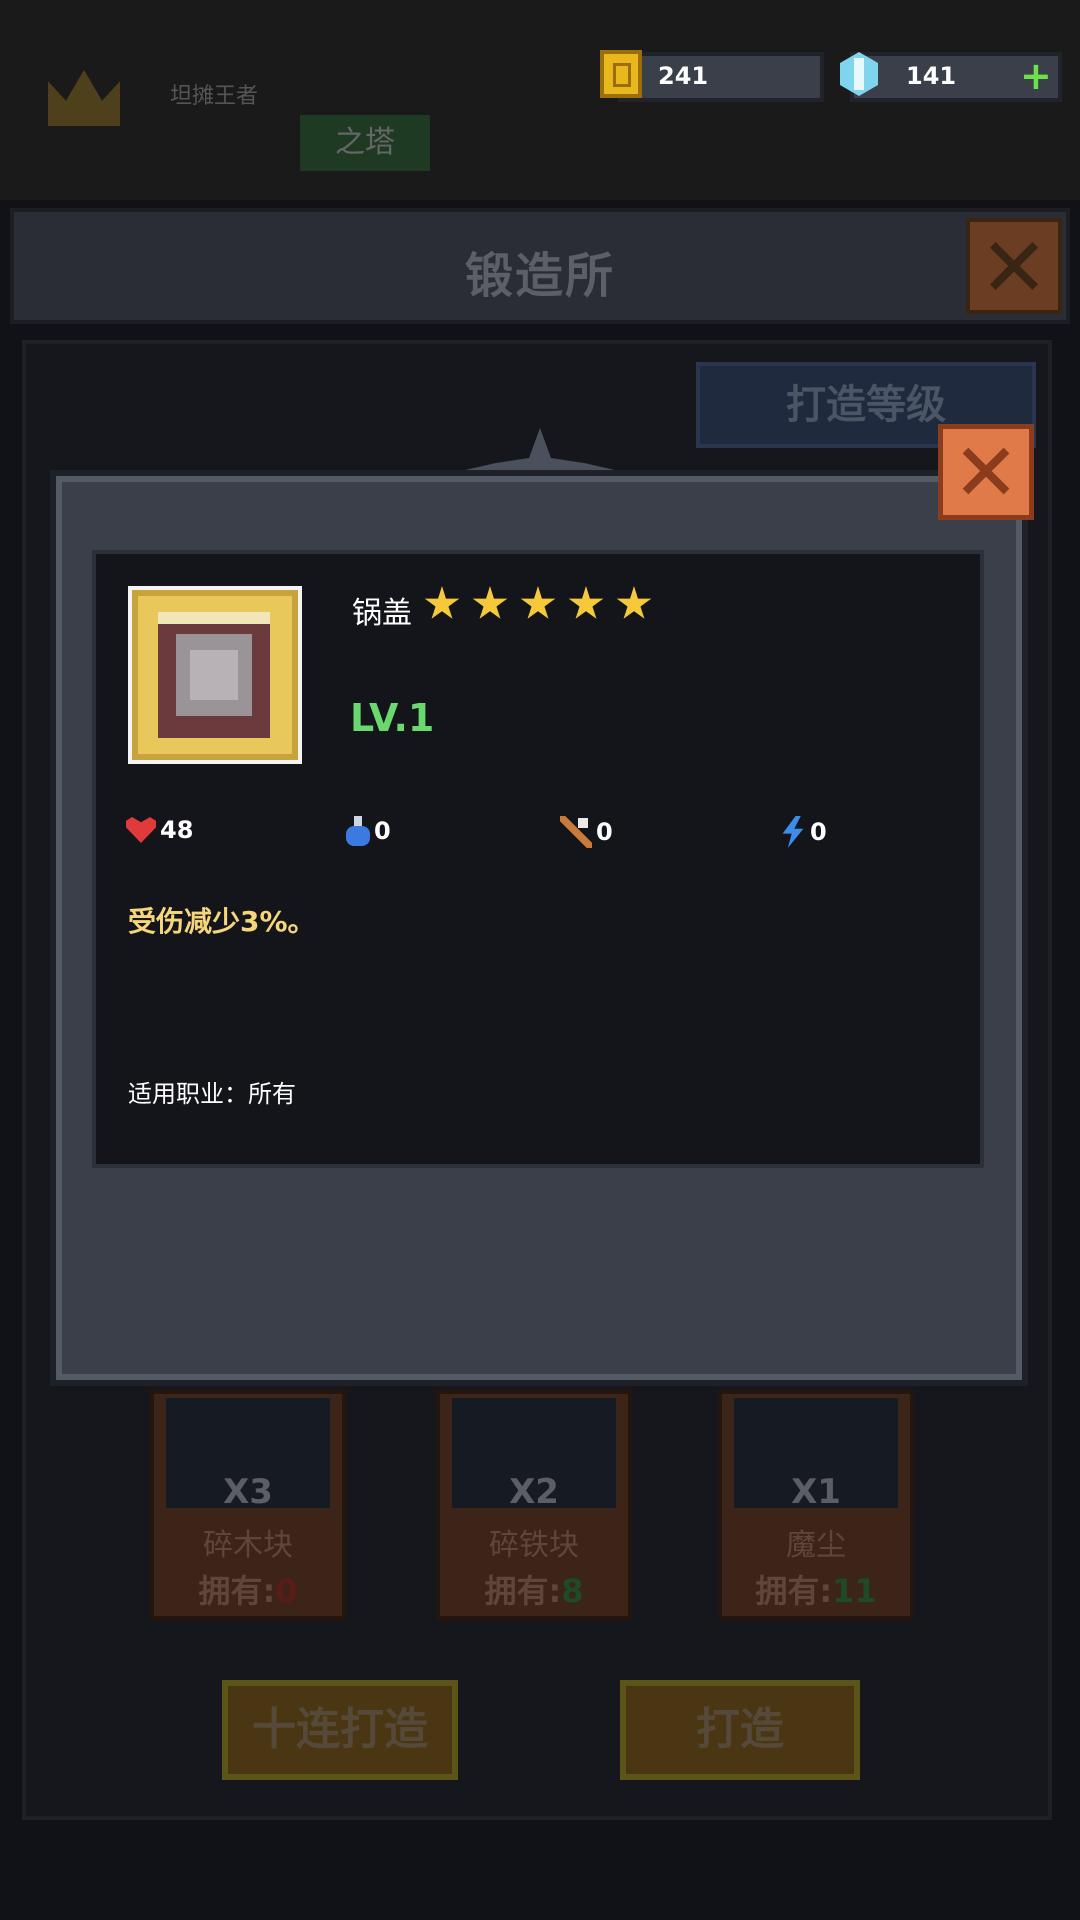  Describe the element at coordinates (222, 921) in the screenshot. I see `item-description: 受伤减少3%。` at that location.